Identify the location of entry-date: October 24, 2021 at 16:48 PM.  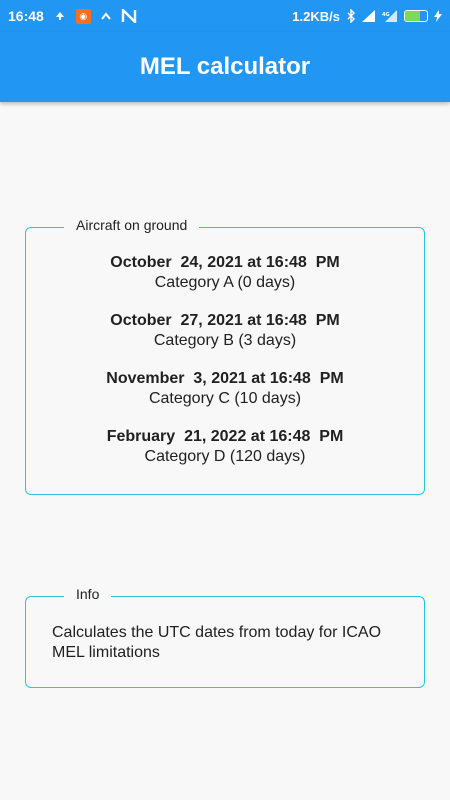
(225, 262).